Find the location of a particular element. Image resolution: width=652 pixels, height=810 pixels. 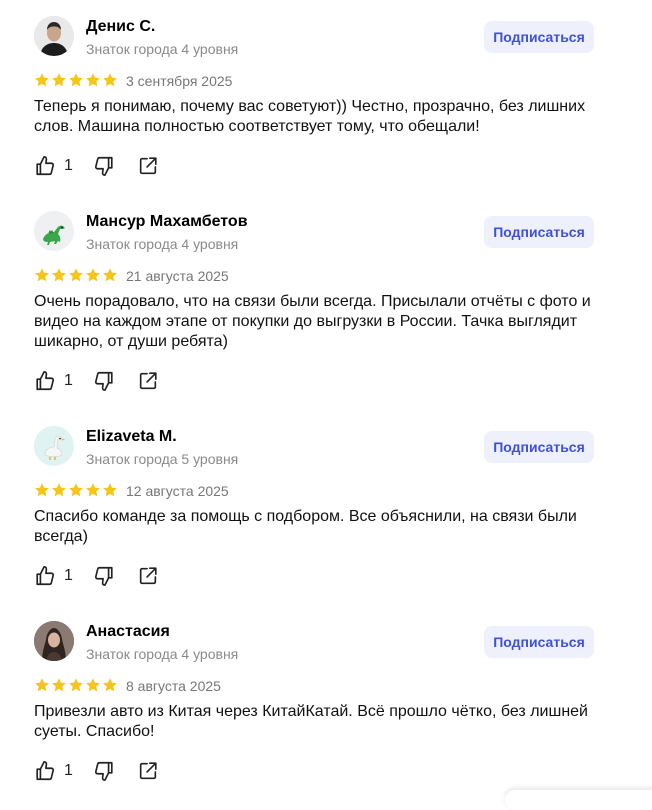

woman-photo-icon is located at coordinates (54, 641).